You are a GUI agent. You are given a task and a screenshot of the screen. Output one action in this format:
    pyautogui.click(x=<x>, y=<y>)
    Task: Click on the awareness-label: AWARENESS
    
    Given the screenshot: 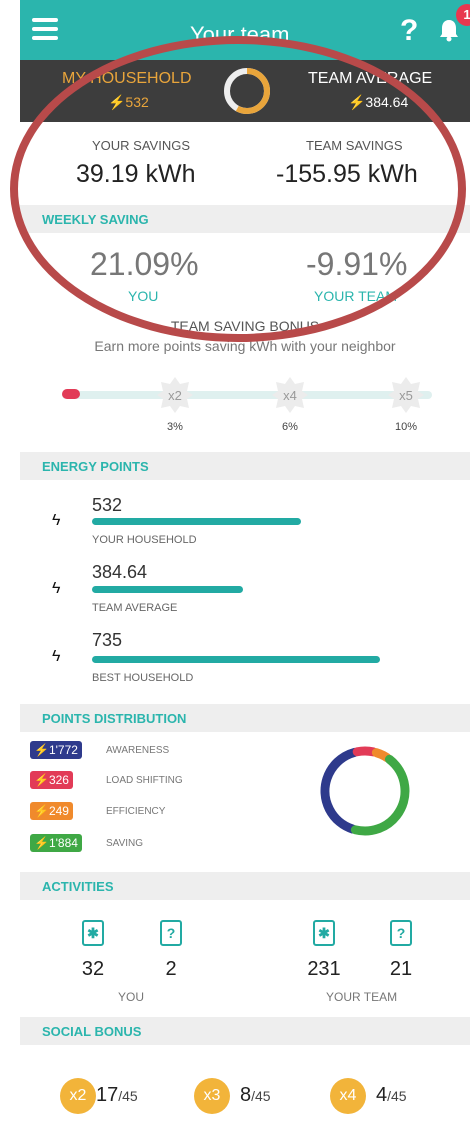 What is the action you would take?
    pyautogui.click(x=138, y=750)
    